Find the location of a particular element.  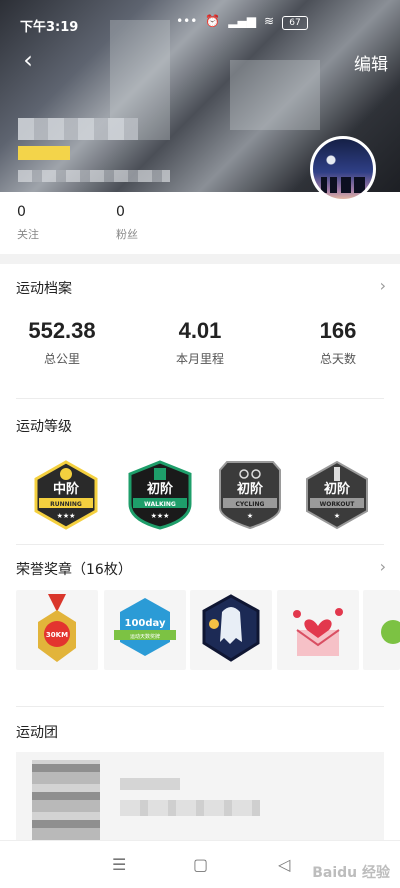

stat-label: 总公里 is located at coordinates (61, 359).